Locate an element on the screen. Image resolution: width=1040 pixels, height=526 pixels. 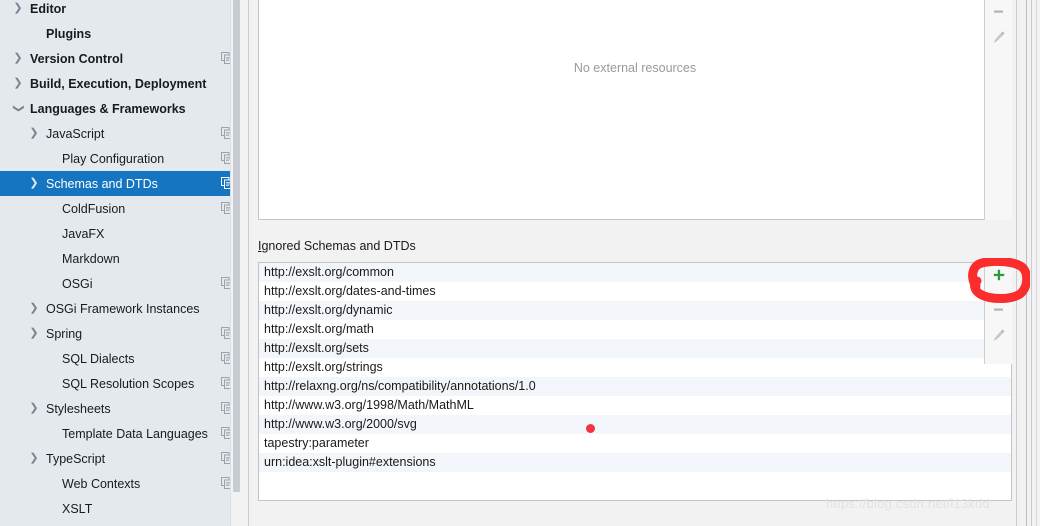
sidebar-item-label: Version Control is located at coordinates (77, 58).